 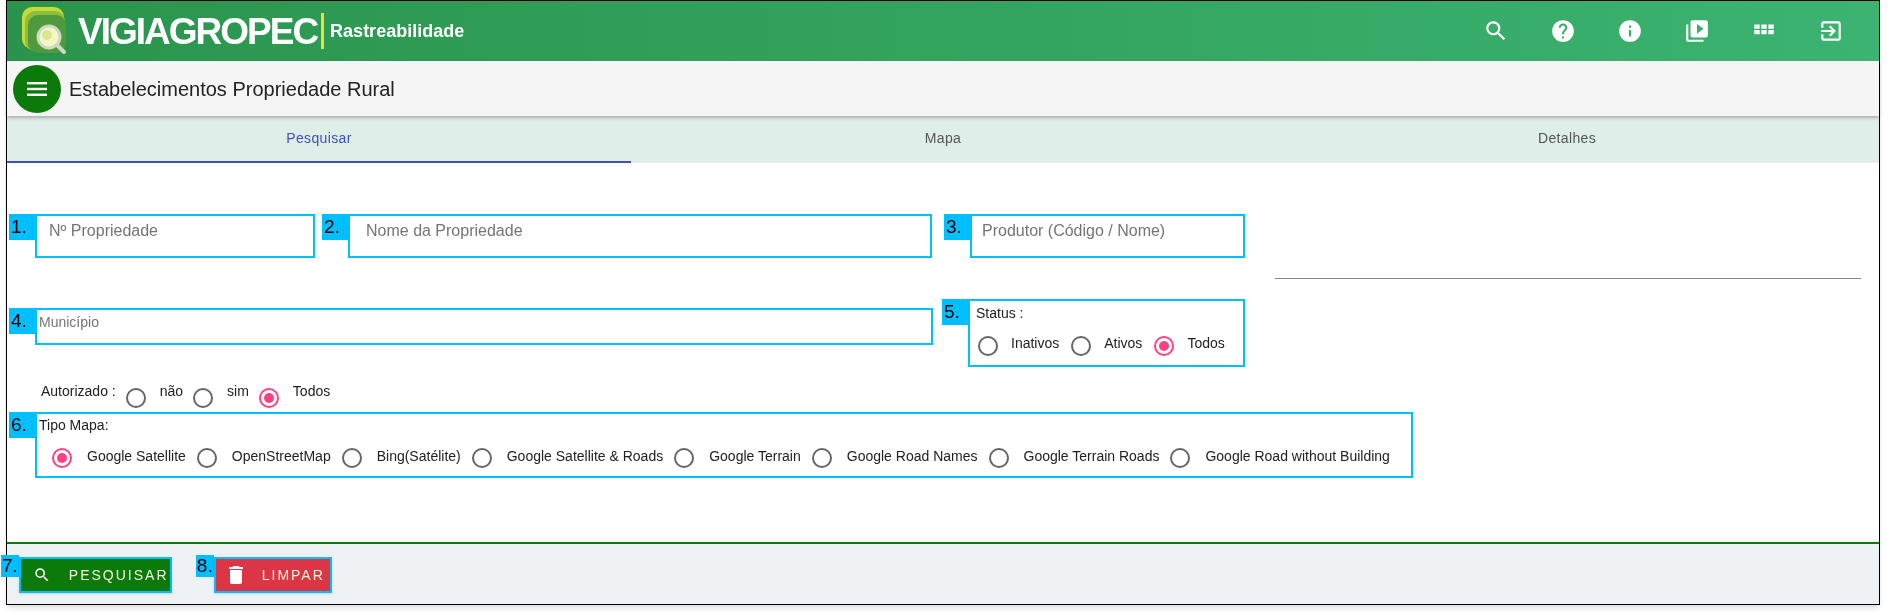 I want to click on group-label: Autorizado :, so click(x=78, y=391).